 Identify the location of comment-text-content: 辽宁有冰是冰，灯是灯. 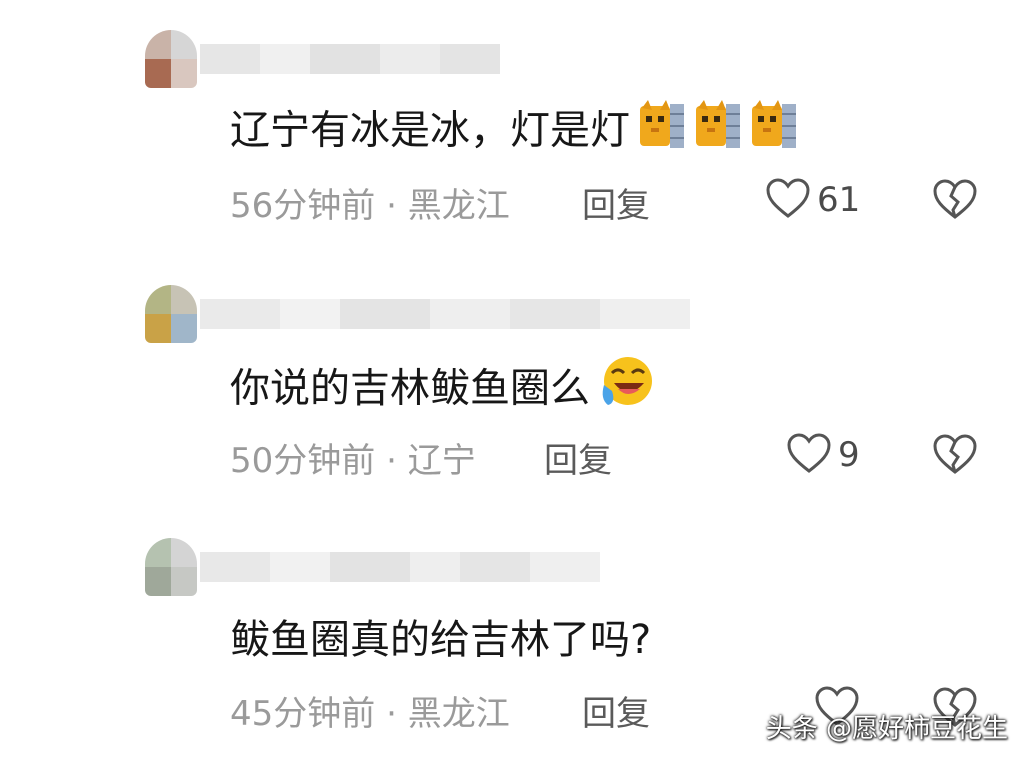
(430, 130).